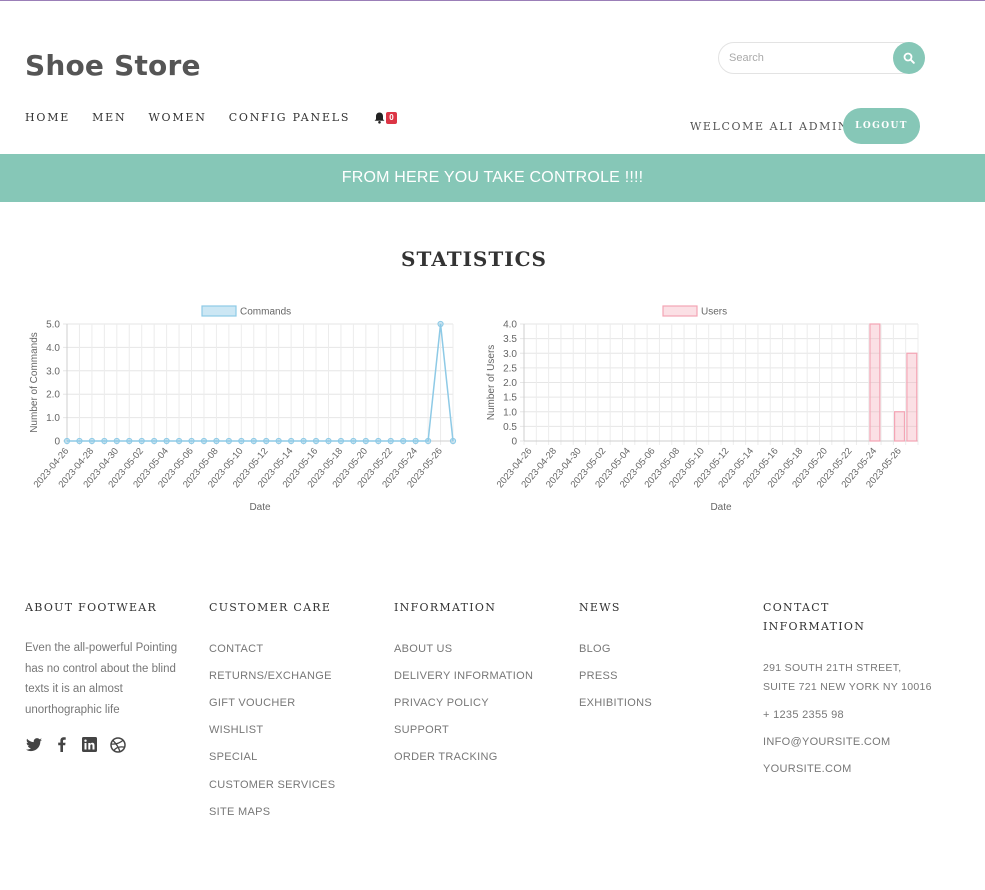 The height and width of the screenshot is (890, 985). What do you see at coordinates (177, 117) in the screenshot?
I see `nav-women: WOMEN` at bounding box center [177, 117].